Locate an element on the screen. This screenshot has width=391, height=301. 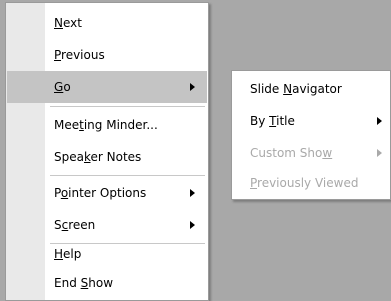
menu-item-pointer-options: Pointer Options is located at coordinates (107, 193).